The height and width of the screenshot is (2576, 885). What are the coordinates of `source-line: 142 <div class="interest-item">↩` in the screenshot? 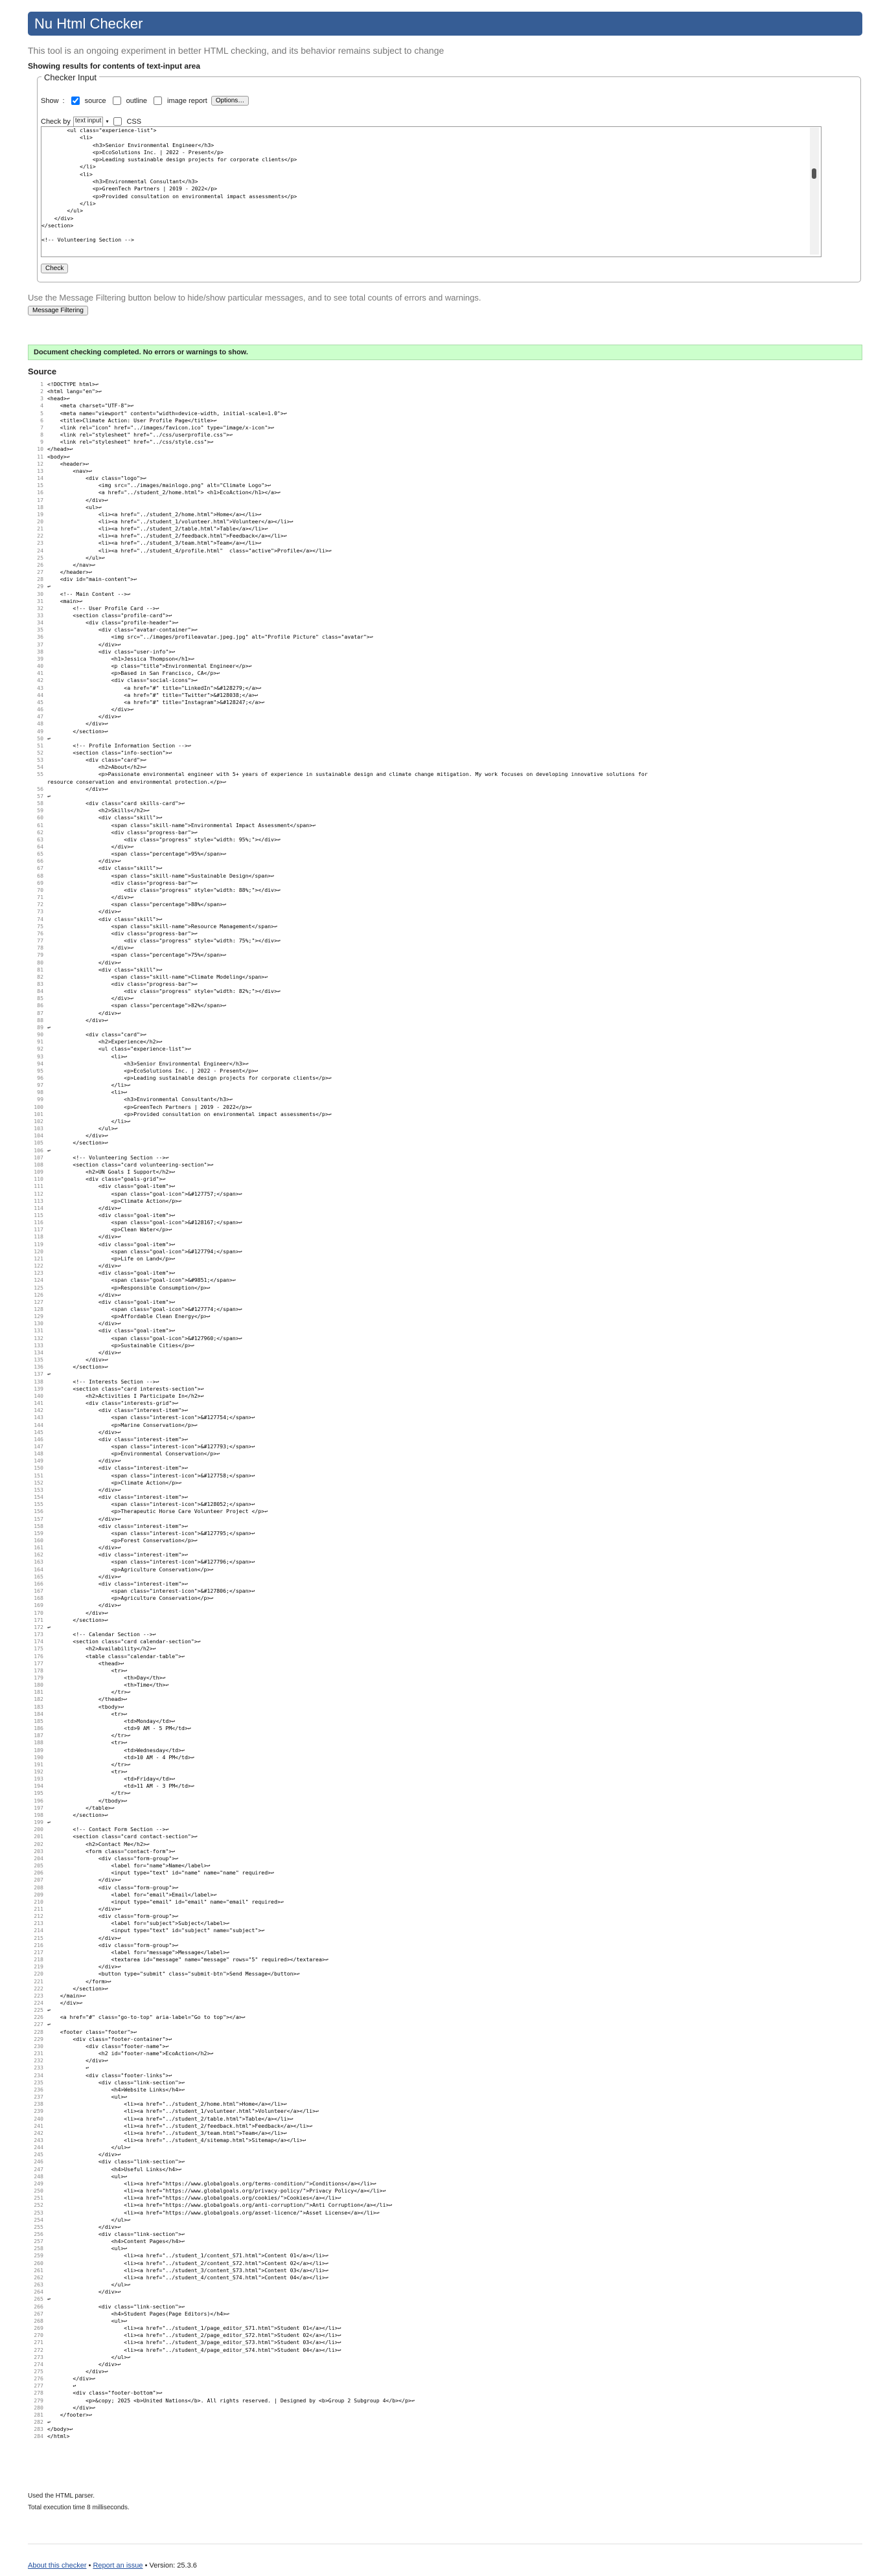 It's located at (445, 1411).